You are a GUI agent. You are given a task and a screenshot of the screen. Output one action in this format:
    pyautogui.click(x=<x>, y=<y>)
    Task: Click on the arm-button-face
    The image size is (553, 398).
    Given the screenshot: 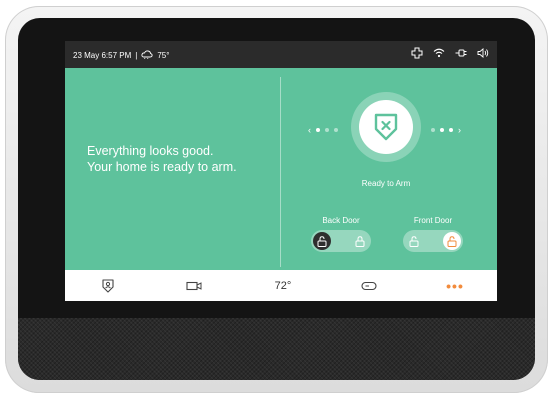 What is the action you would take?
    pyautogui.click(x=386, y=127)
    